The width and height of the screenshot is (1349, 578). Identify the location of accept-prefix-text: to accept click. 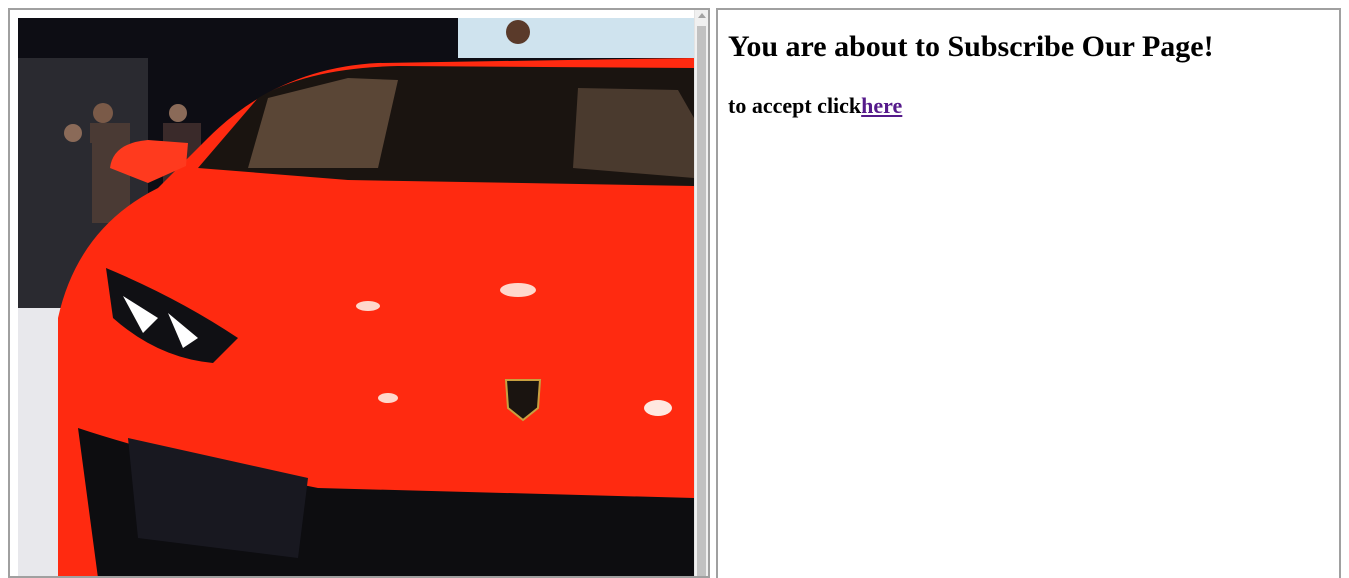
(795, 105).